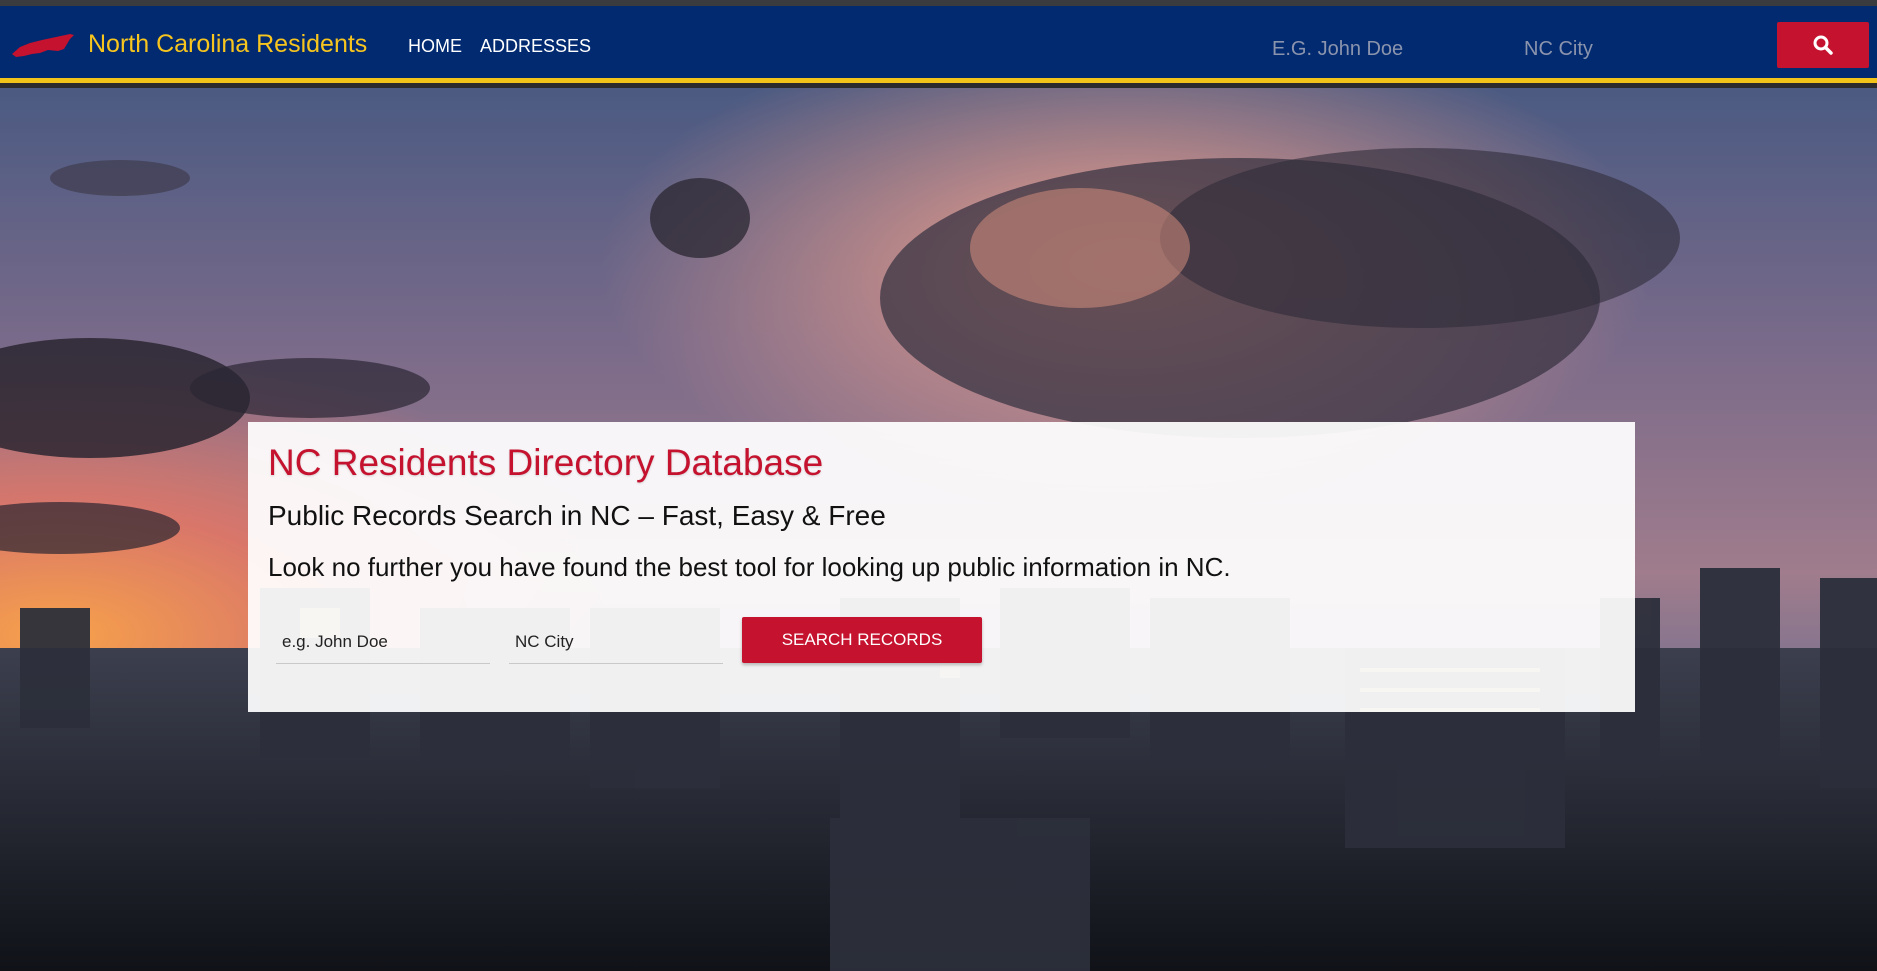 Image resolution: width=1877 pixels, height=971 pixels. I want to click on search-records-button: SEARCH RECORDS, so click(862, 640).